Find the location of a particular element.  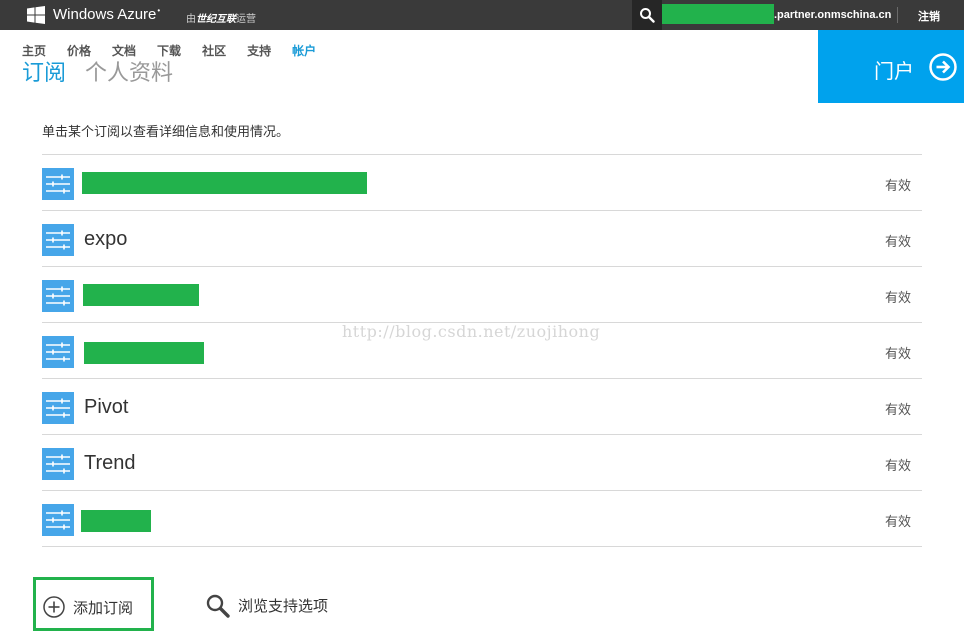

subscription-row: Pivot 有效 is located at coordinates (482, 407).